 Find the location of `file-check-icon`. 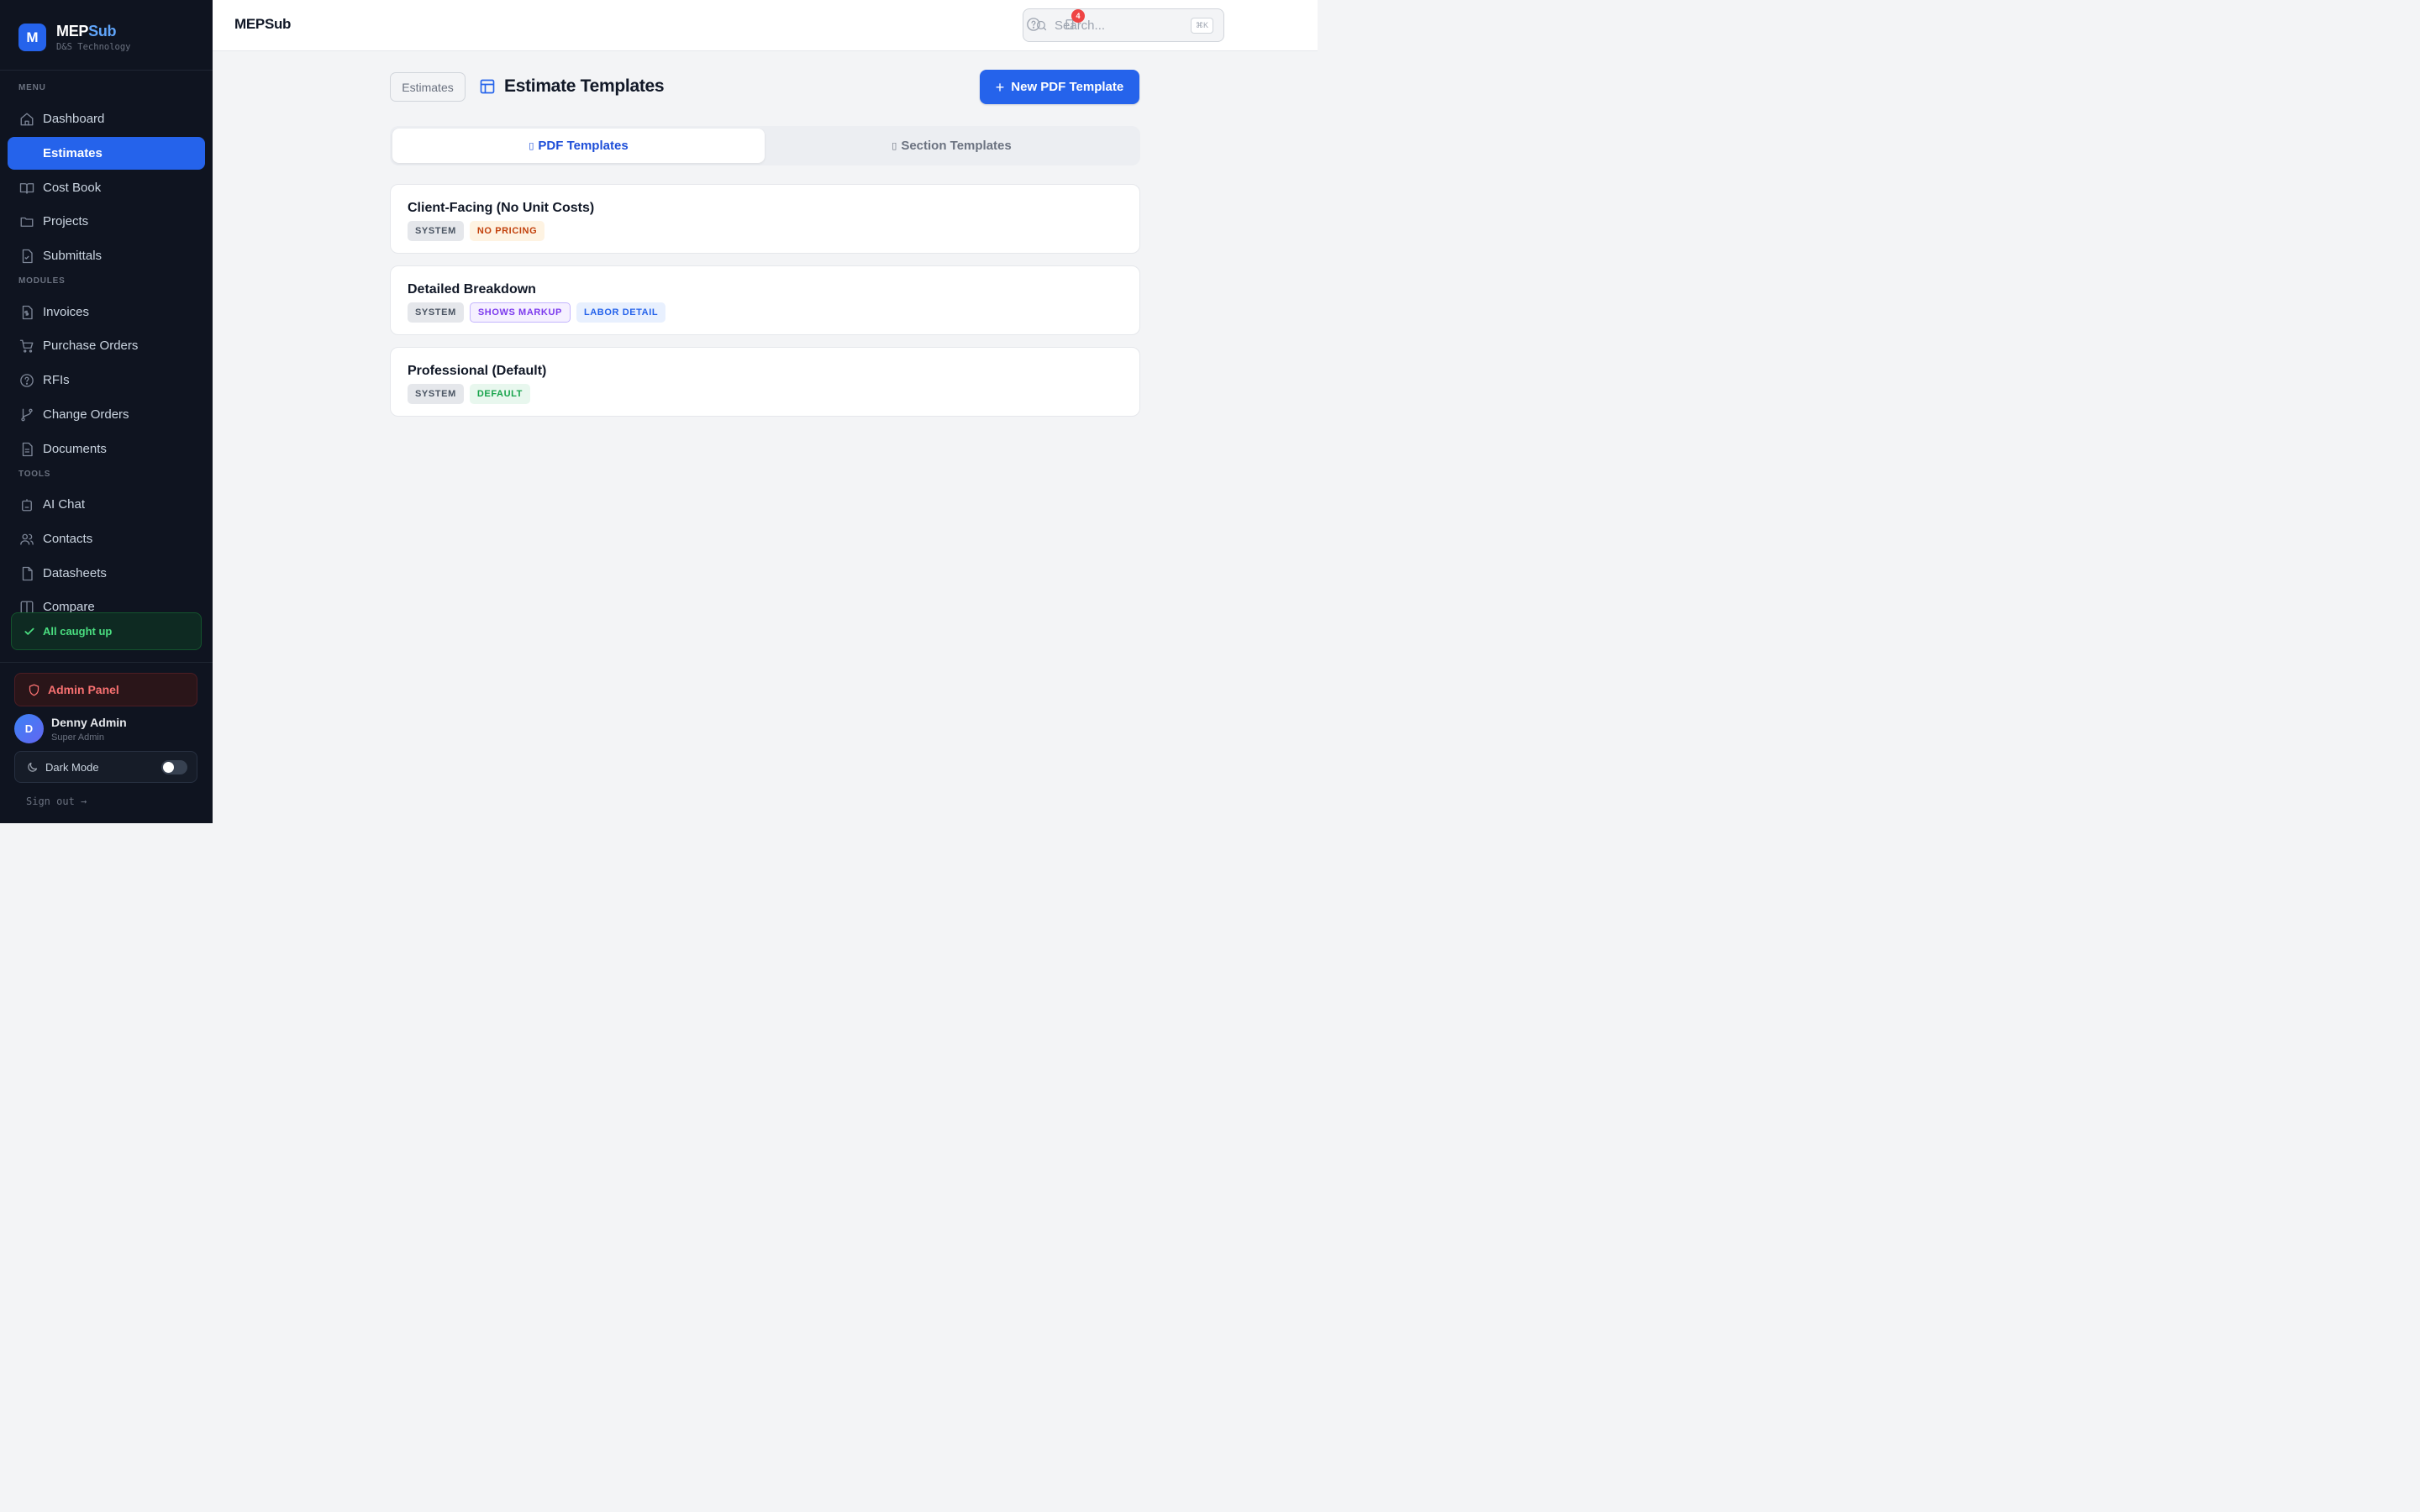

file-check-icon is located at coordinates (26, 256).